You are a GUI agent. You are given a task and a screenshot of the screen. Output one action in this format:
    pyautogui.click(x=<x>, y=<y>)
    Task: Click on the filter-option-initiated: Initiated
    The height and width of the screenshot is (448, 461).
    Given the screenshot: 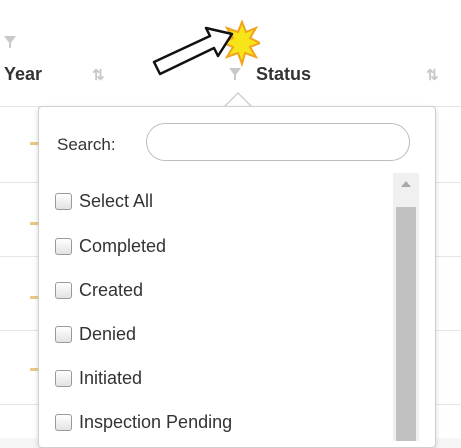 What is the action you would take?
    pyautogui.click(x=225, y=381)
    